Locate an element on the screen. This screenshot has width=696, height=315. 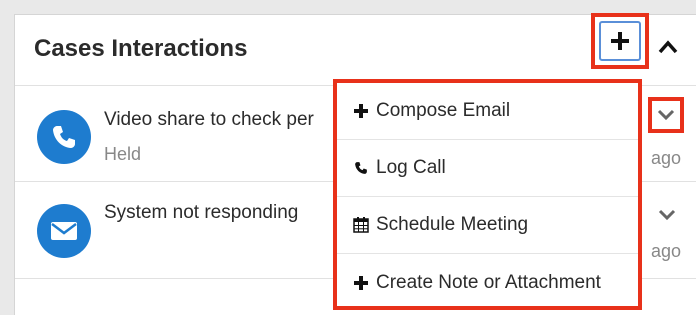
menu-item-log-call: Log Call is located at coordinates (487, 168).